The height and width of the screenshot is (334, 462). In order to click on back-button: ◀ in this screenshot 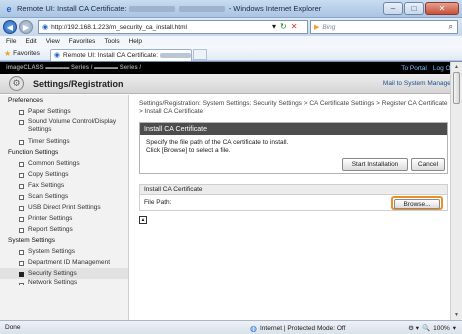, I will do `click(10, 27)`.